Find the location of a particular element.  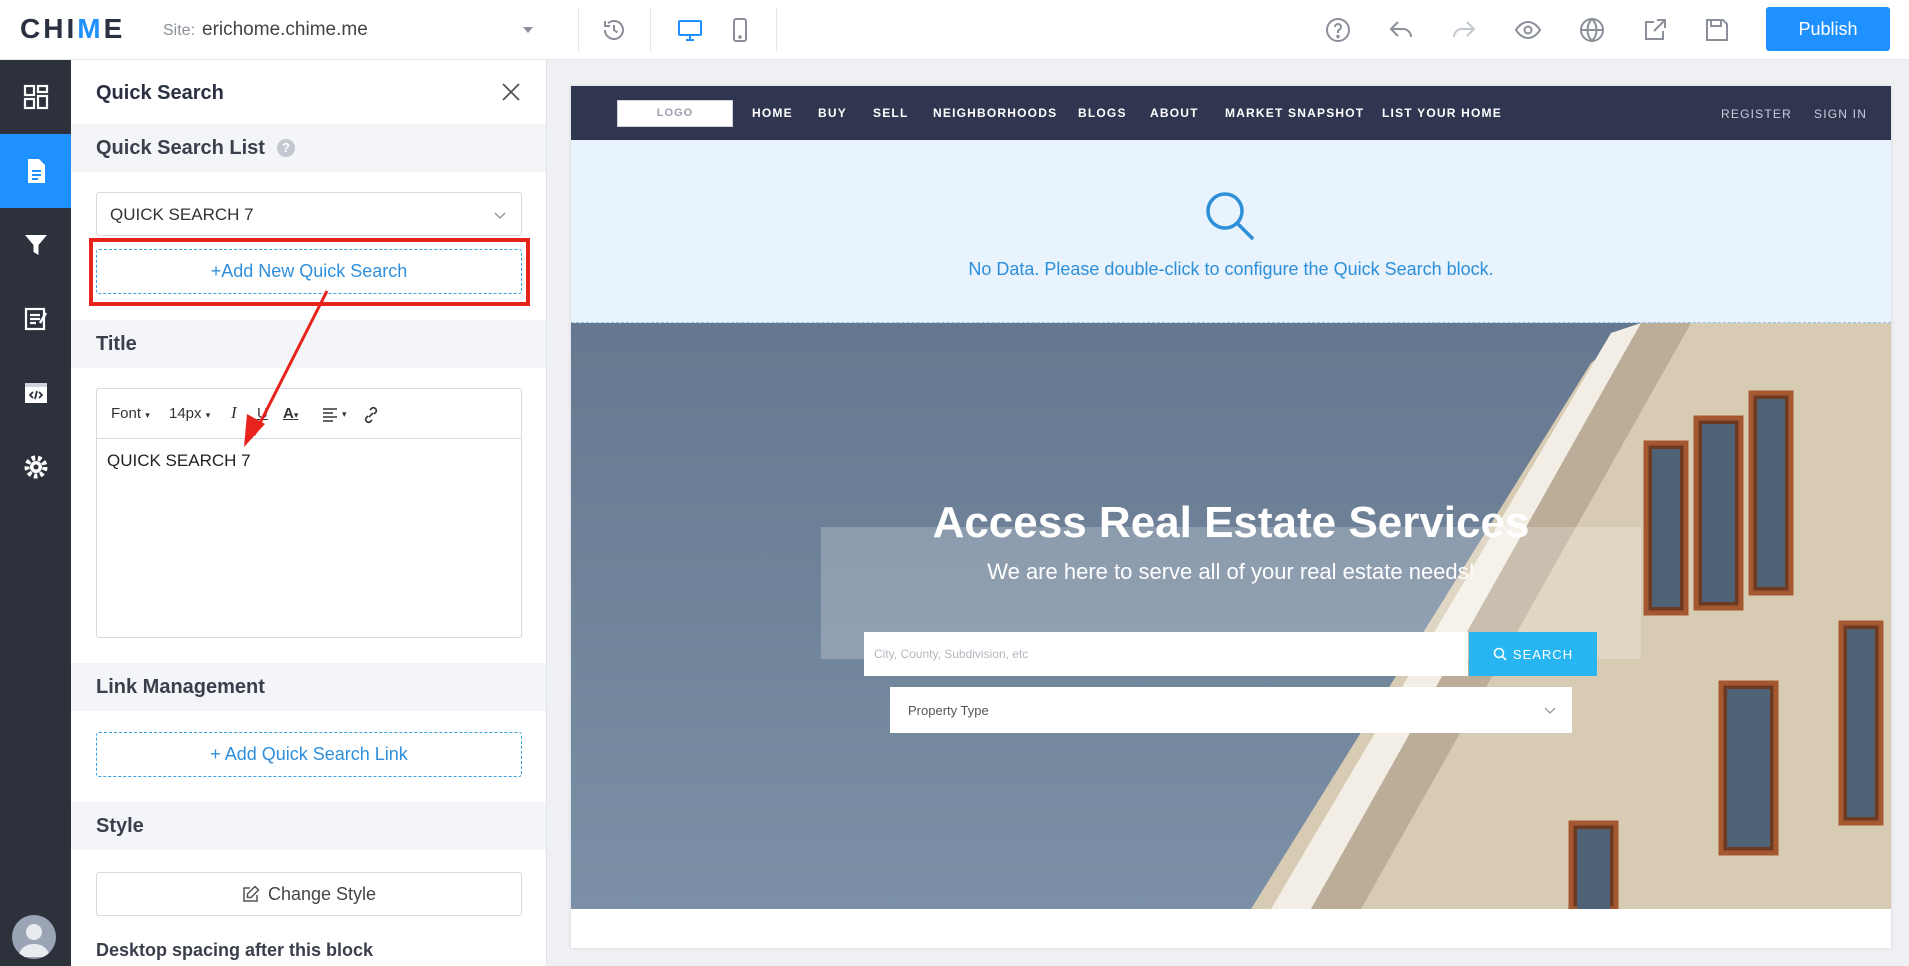

font-size-dropdown: 14px ▾ is located at coordinates (189, 413).